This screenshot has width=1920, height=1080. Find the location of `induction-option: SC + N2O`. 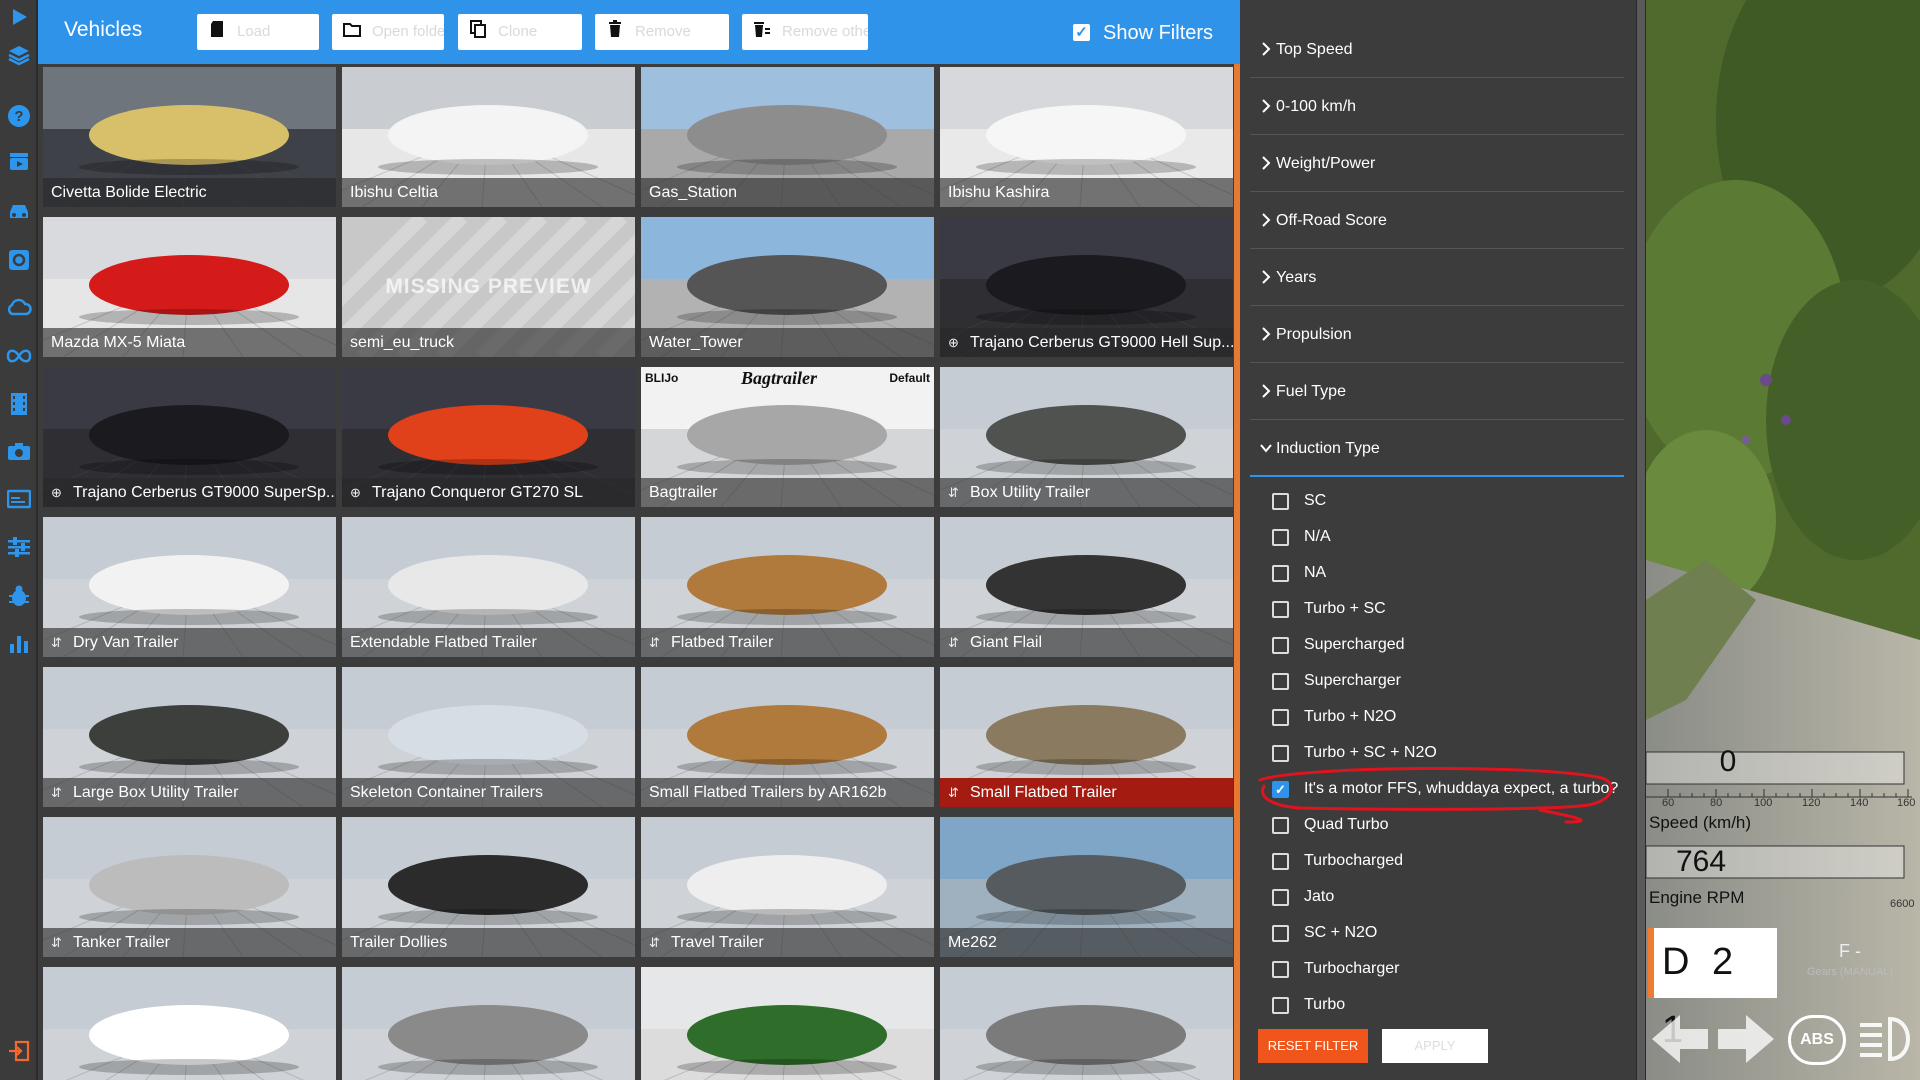

induction-option: SC + N2O is located at coordinates (1324, 933).